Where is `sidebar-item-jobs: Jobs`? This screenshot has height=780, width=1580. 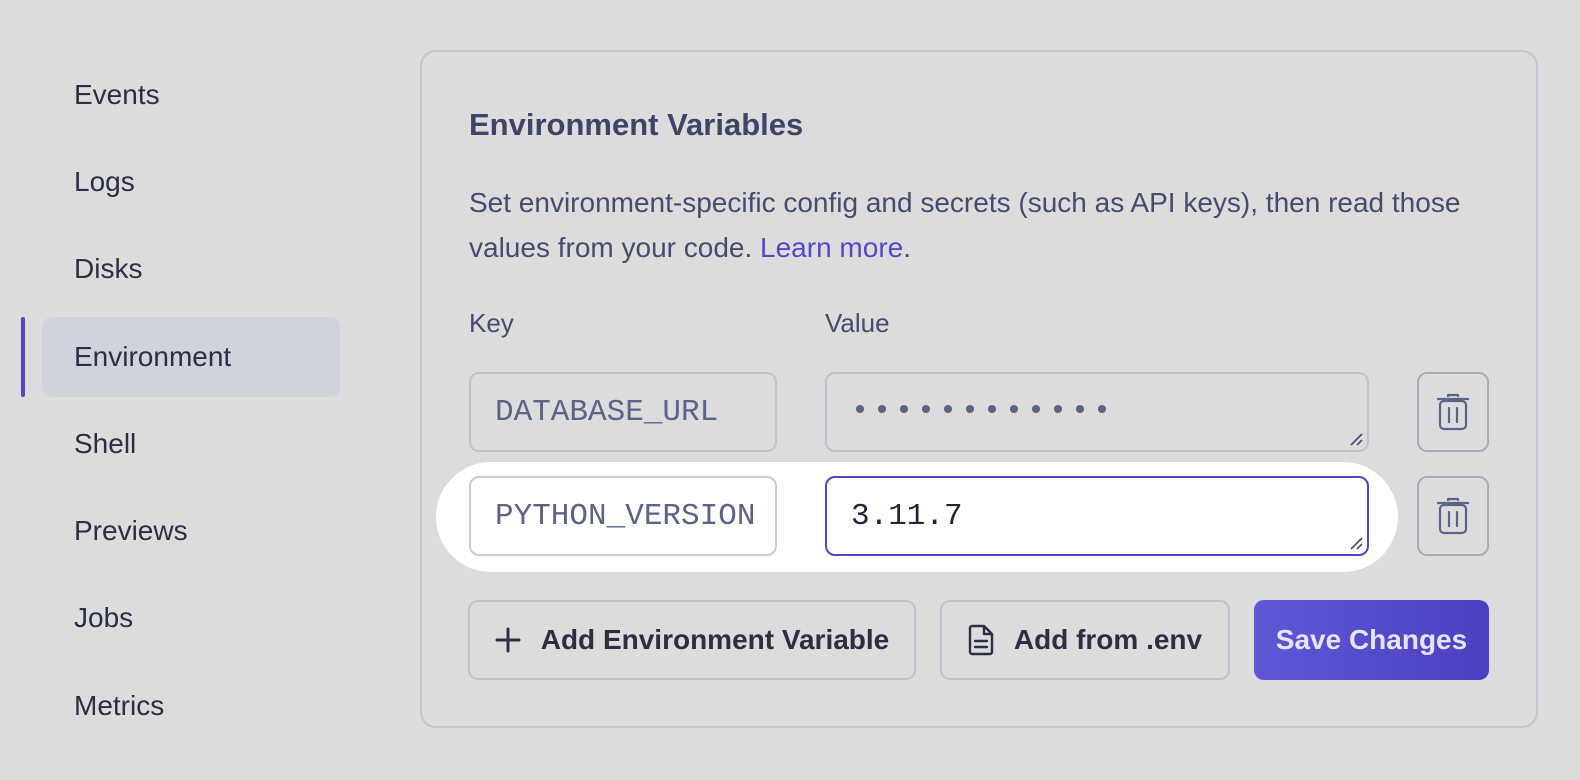
sidebar-item-jobs: Jobs is located at coordinates (191, 618).